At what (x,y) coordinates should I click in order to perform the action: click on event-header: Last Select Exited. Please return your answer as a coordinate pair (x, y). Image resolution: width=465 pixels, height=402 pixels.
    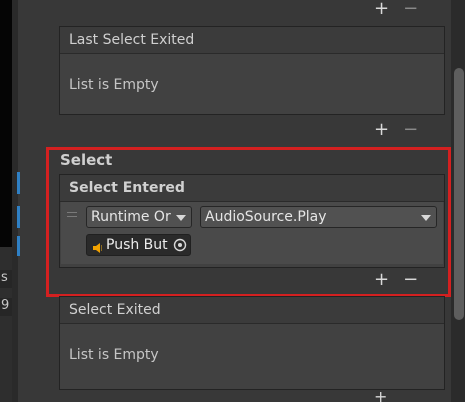
    Looking at the image, I should click on (252, 40).